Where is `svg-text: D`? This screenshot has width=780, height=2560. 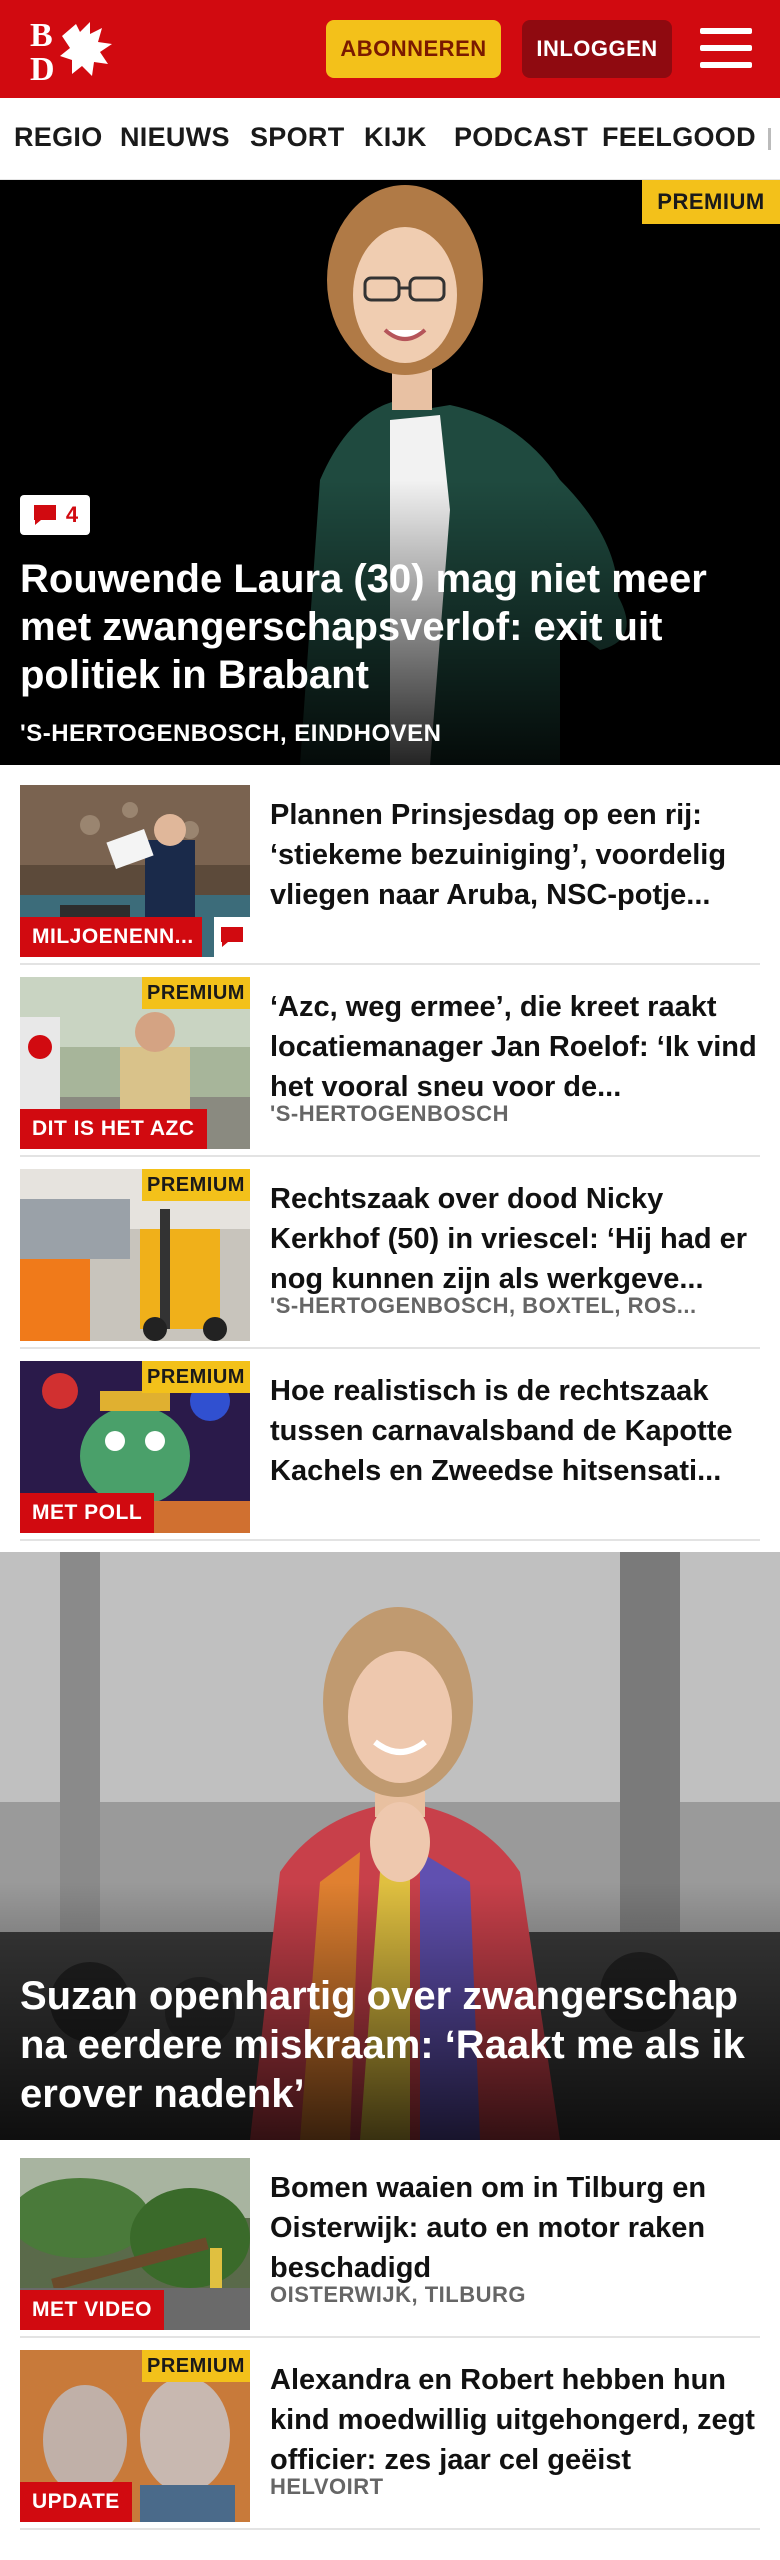
svg-text: D is located at coordinates (42, 67).